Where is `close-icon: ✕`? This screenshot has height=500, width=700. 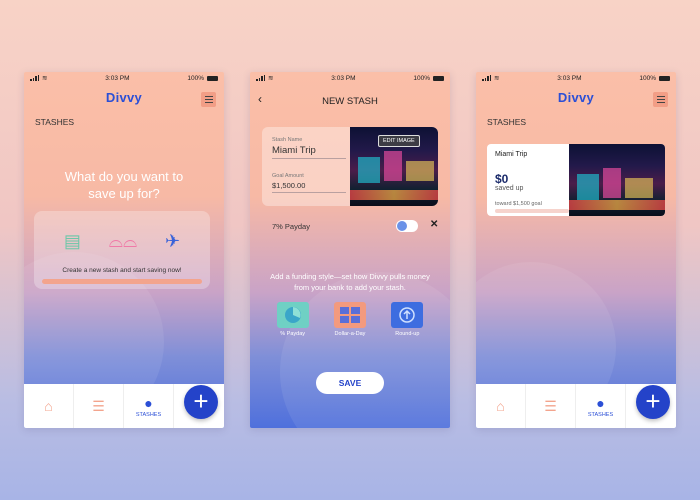
close-icon: ✕ is located at coordinates (434, 224).